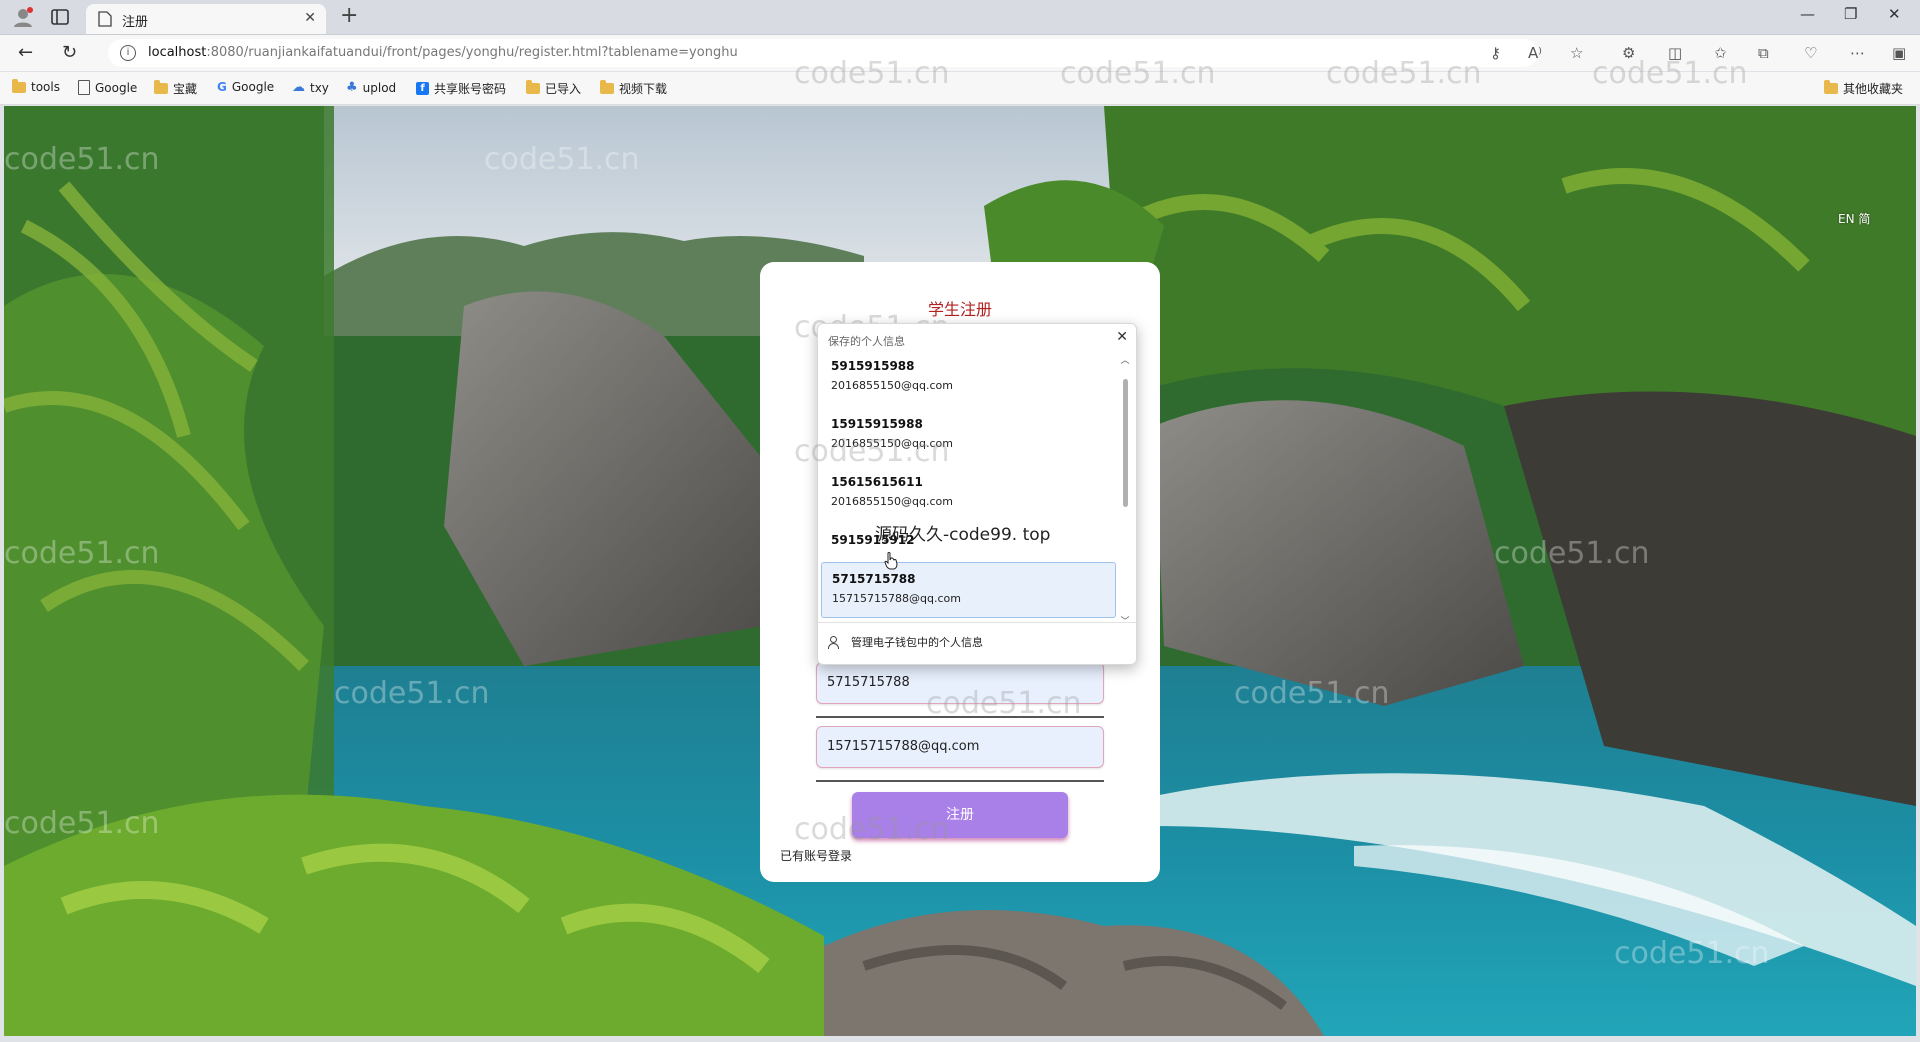 This screenshot has height=1042, width=1920. I want to click on bookmark-treasure: 宝藏, so click(175, 88).